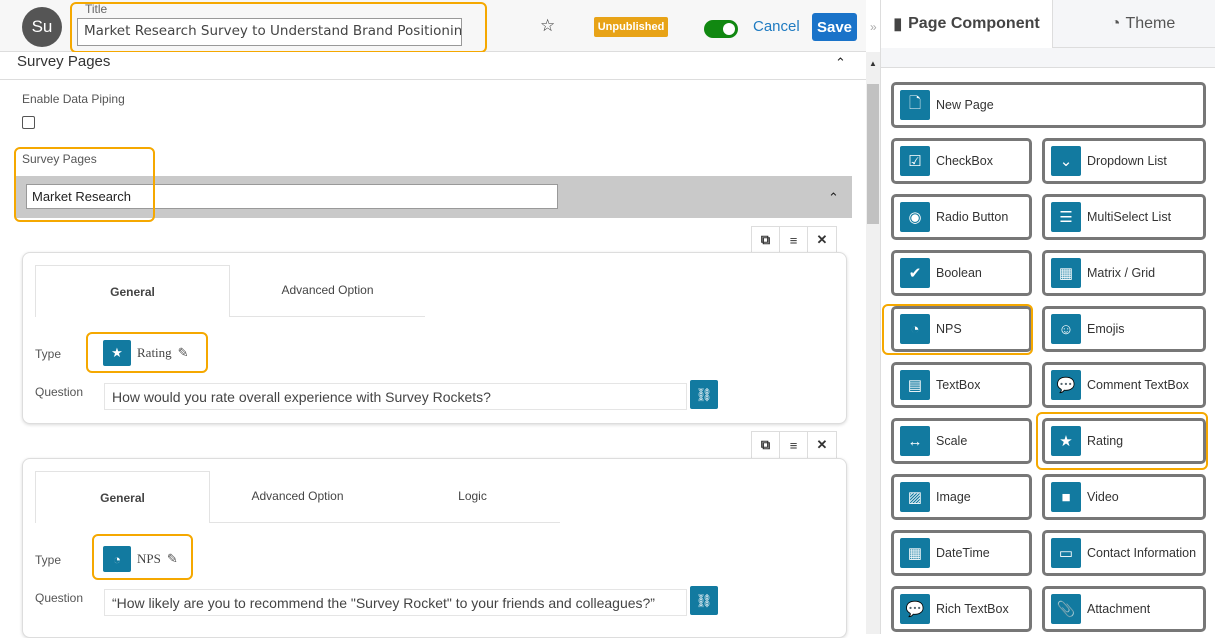 This screenshot has height=638, width=1215. Describe the element at coordinates (1066, 497) in the screenshot. I see `video-icon: ■` at that location.